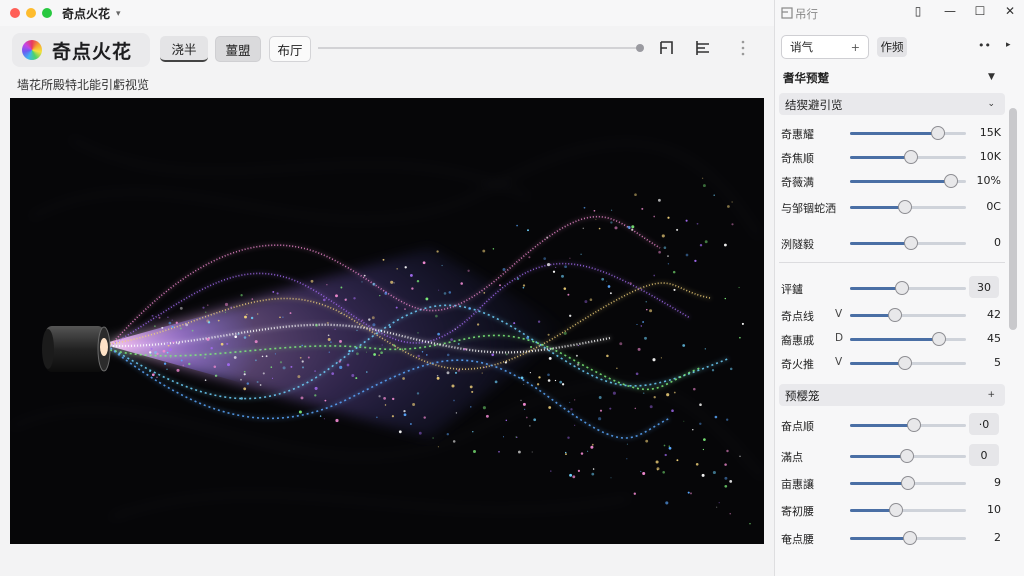 The width and height of the screenshot is (1024, 576). I want to click on slider-label: 奇焦顺, so click(797, 158).